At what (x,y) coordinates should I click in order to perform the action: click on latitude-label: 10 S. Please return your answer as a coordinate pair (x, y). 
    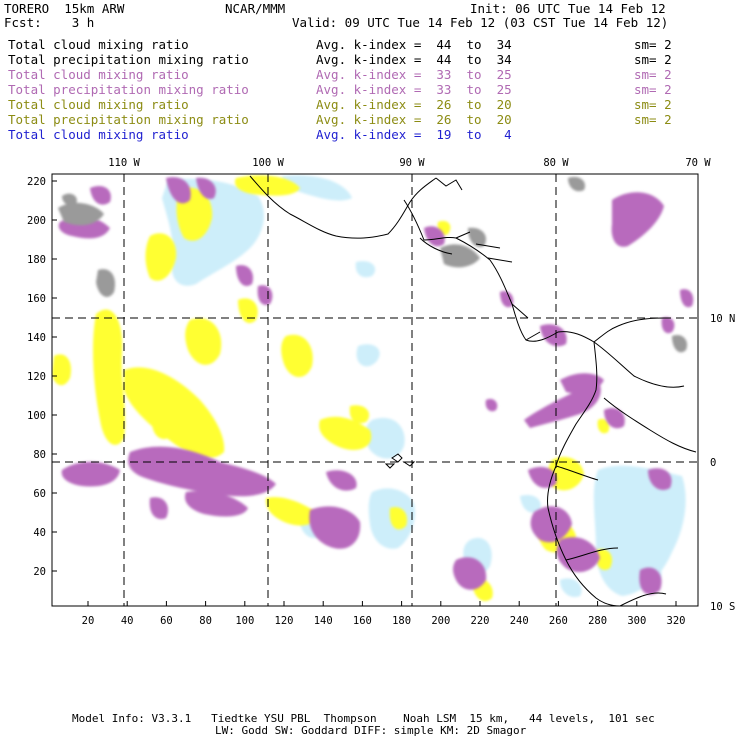
    Looking at the image, I should click on (722, 607).